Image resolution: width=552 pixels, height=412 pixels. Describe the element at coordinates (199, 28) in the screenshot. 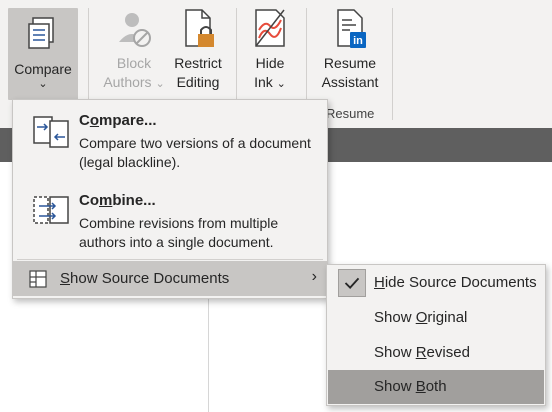

I see `lock-document-icon` at that location.